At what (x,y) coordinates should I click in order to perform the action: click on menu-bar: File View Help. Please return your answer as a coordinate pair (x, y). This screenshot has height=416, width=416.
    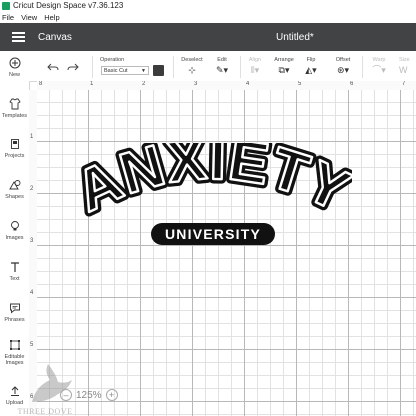
    Looking at the image, I should click on (208, 17).